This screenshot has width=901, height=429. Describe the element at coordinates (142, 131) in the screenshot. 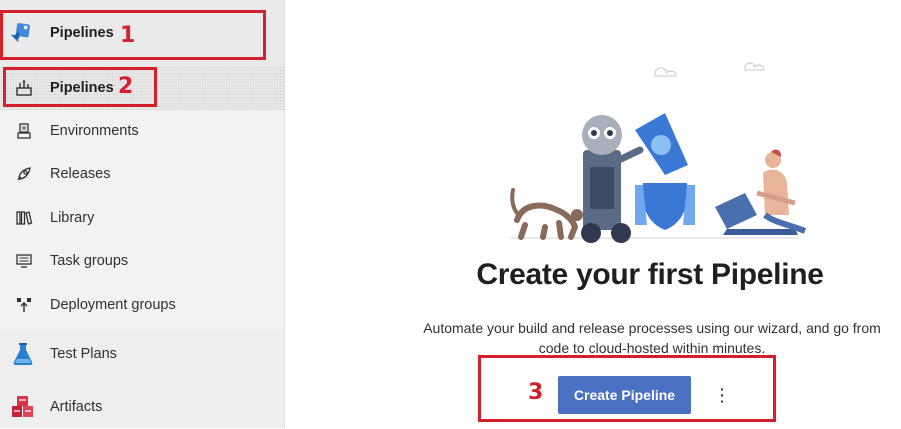

I see `sidebar-item-environments: Environments` at that location.